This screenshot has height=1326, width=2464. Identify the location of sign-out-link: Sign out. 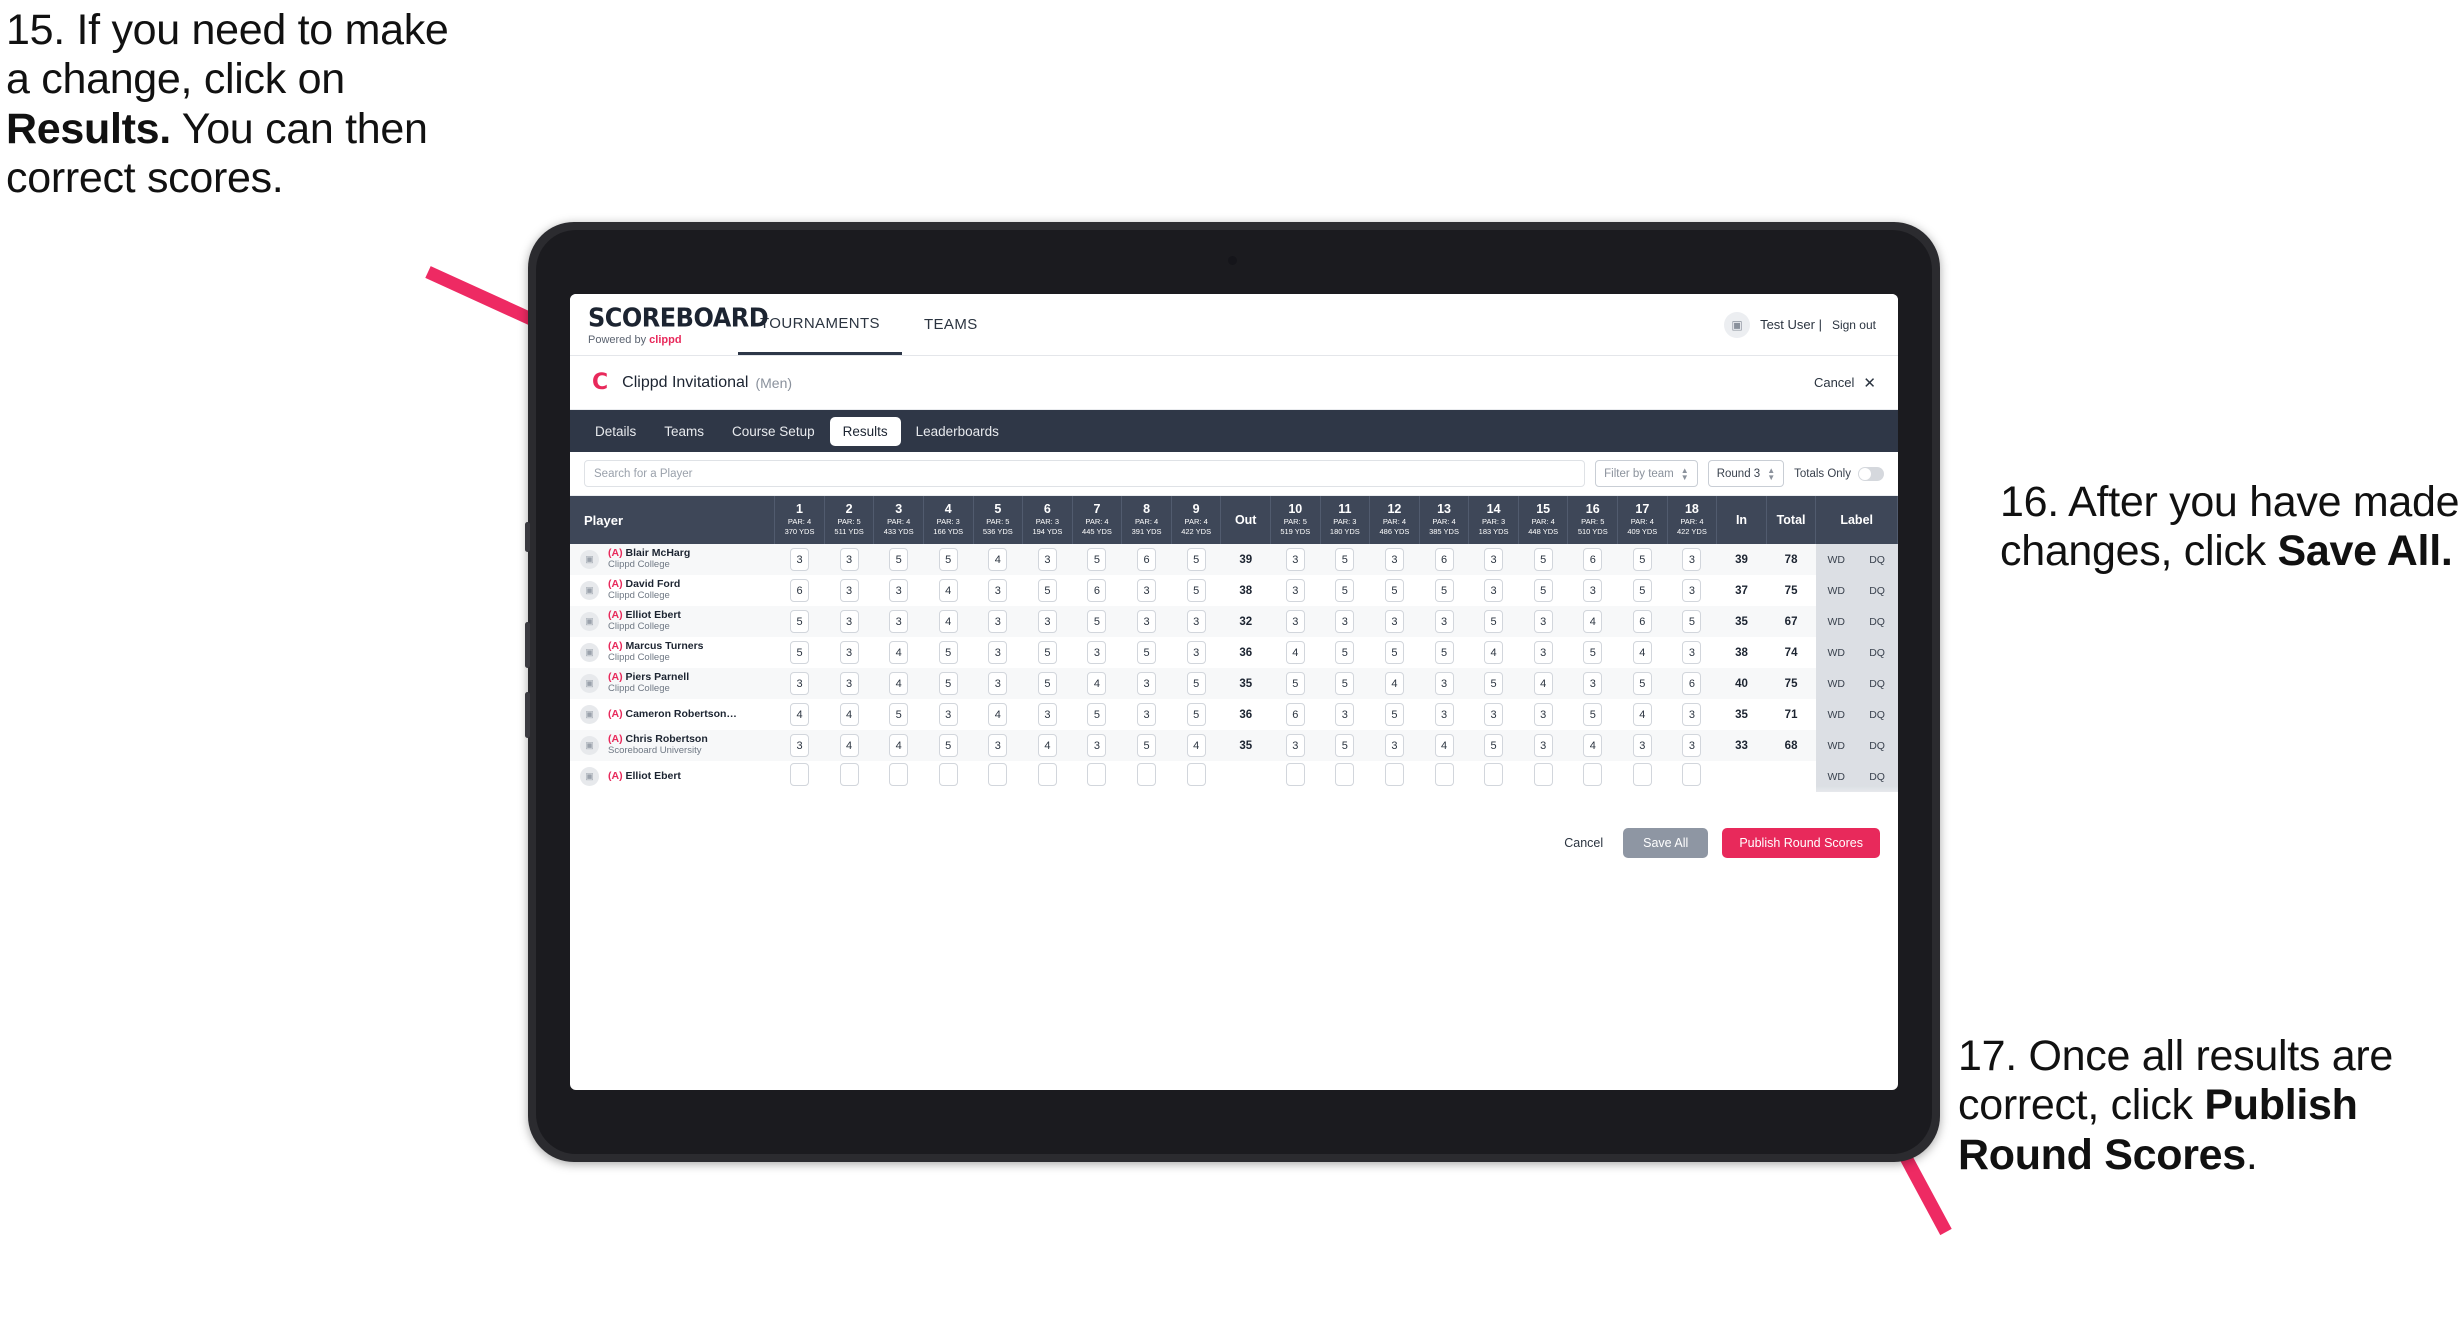
(1854, 325).